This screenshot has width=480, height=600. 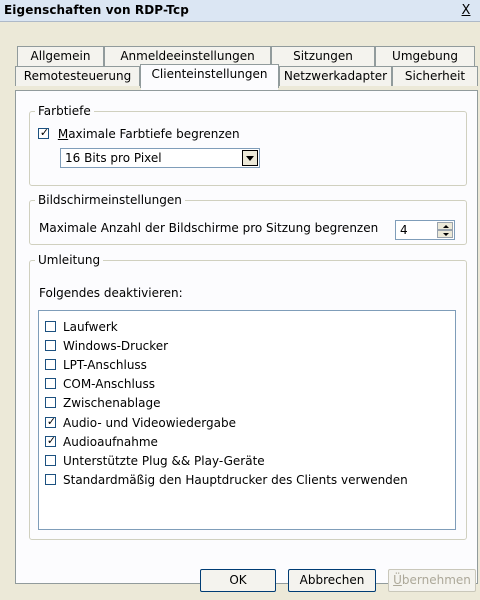 I want to click on tab-sitzungen: Sitzungen, so click(x=323, y=56).